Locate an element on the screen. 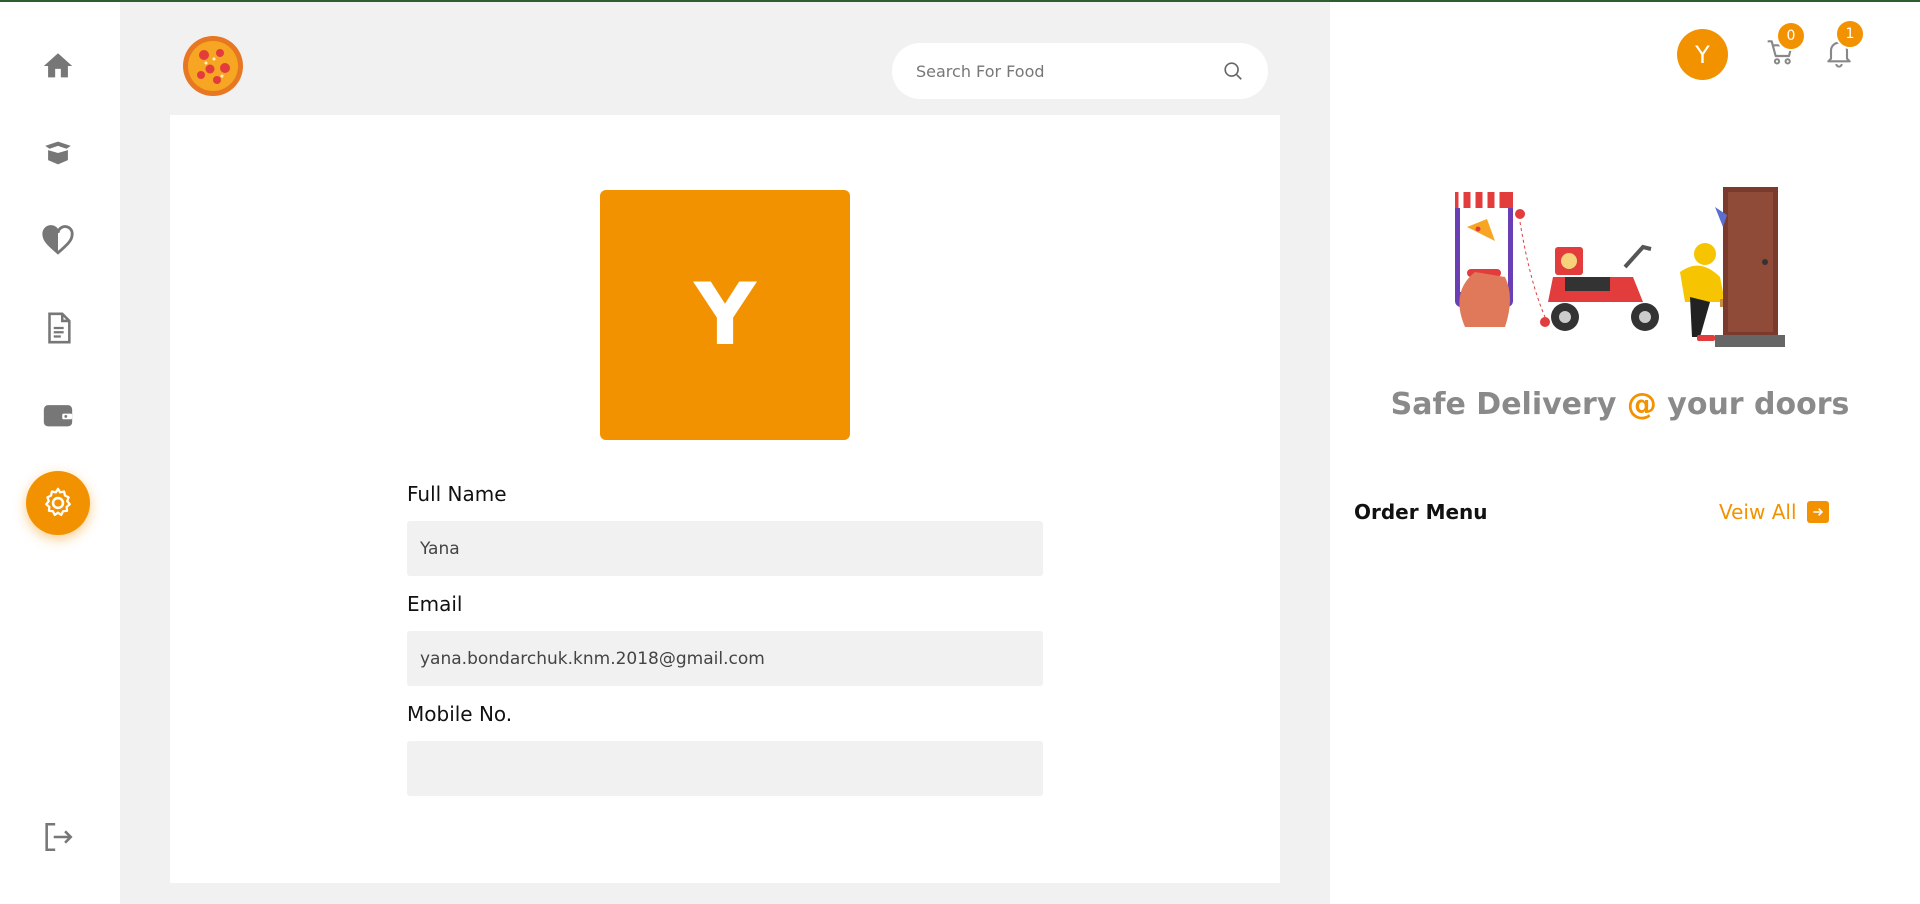 This screenshot has height=904, width=1920. sidebar-item-favorites is located at coordinates (58, 240).